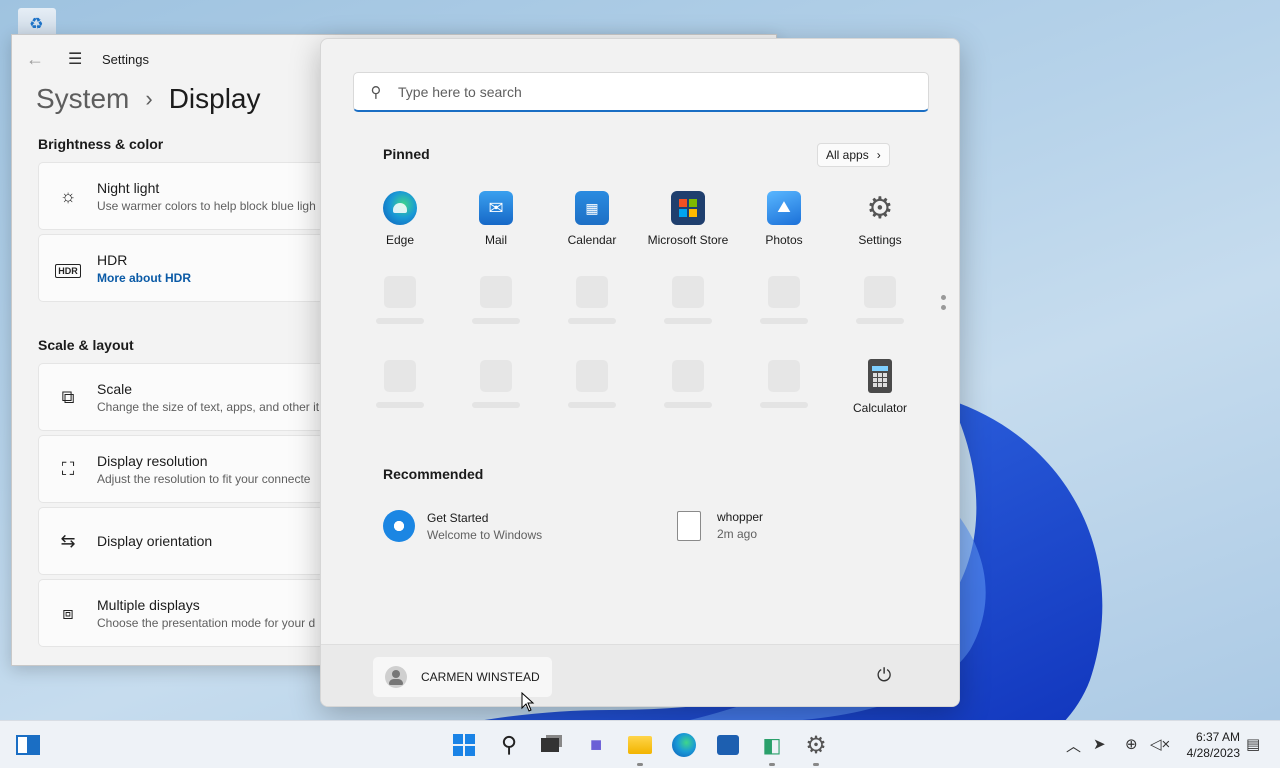  I want to click on start-search-box: ⚲, so click(641, 92).